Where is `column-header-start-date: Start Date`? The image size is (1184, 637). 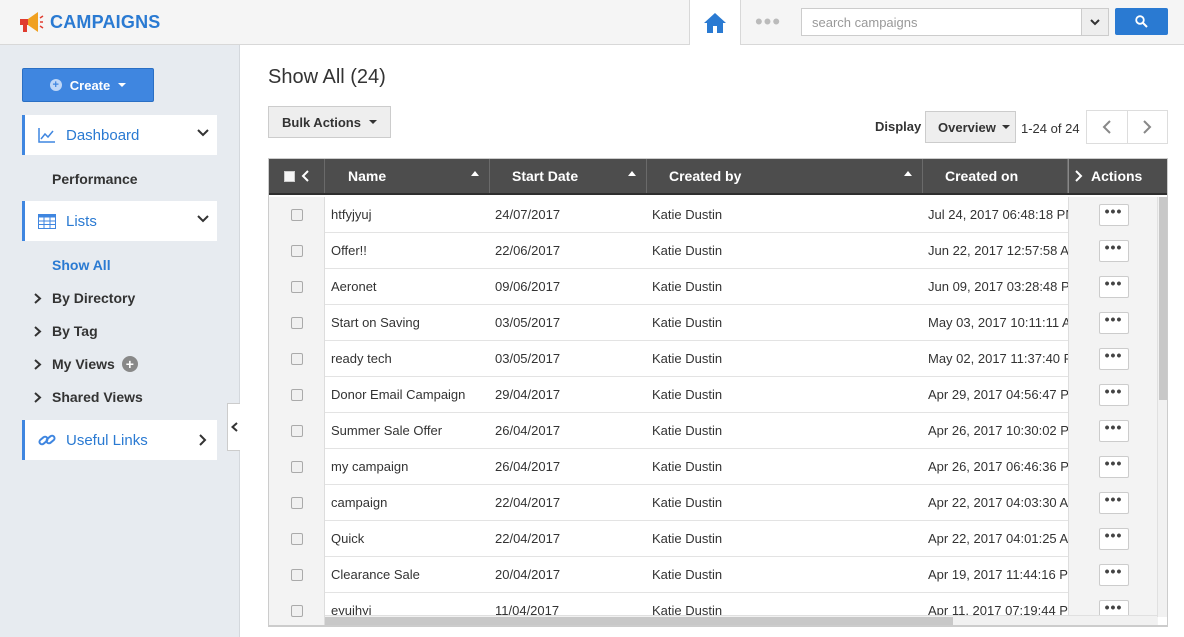 column-header-start-date: Start Date is located at coordinates (568, 176).